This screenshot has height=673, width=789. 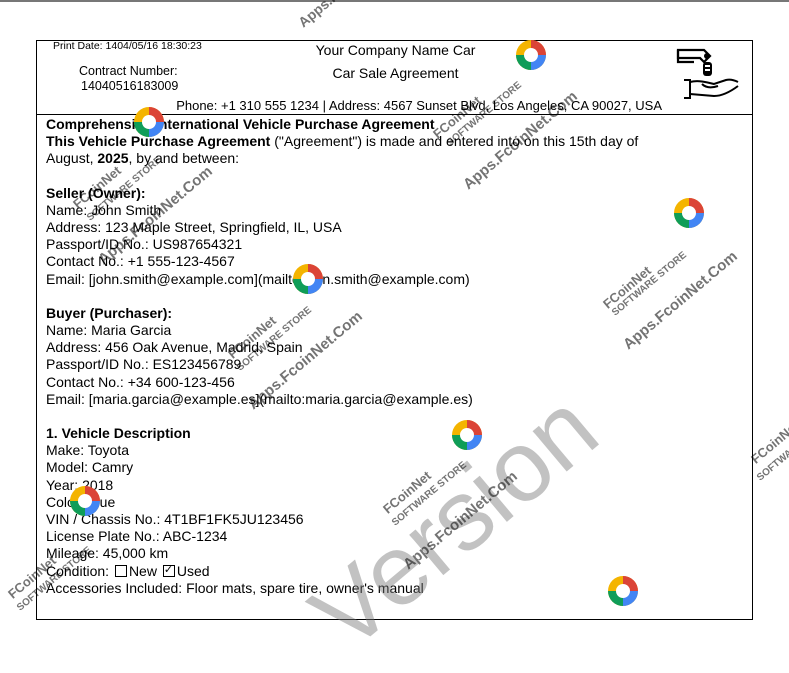 What do you see at coordinates (351, 15) in the screenshot?
I see `watermark-url: Apps.FcoinNet.Com` at bounding box center [351, 15].